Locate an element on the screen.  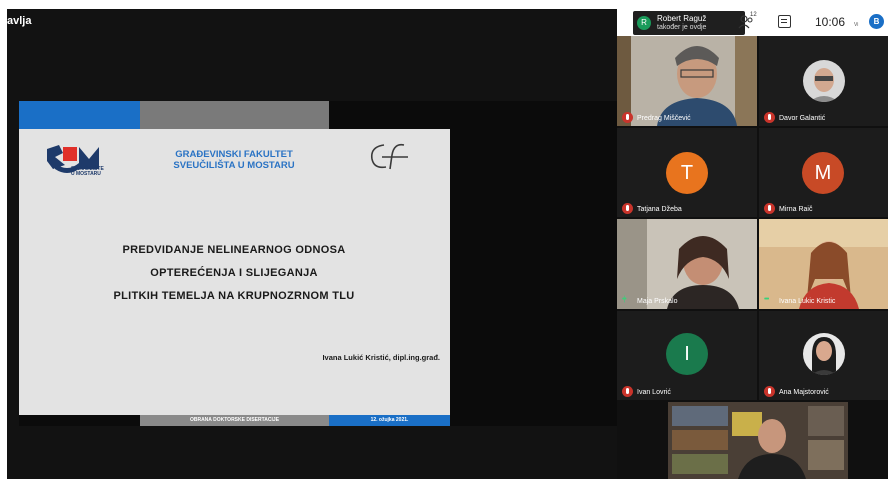
logo-caption-line2: U MOSTARU is located at coordinates (86, 174).